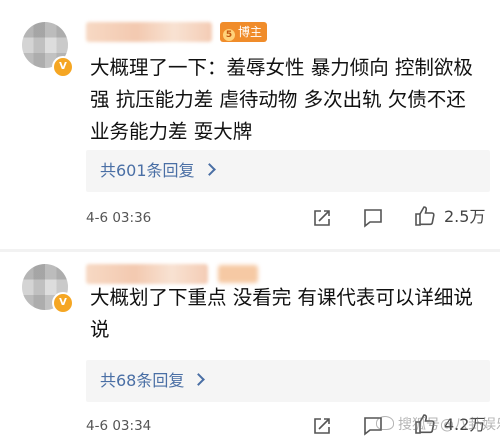 The image size is (500, 442). Describe the element at coordinates (449, 425) in the screenshot. I see `watermark-text: 搜狐号@八卦娱乐` at that location.